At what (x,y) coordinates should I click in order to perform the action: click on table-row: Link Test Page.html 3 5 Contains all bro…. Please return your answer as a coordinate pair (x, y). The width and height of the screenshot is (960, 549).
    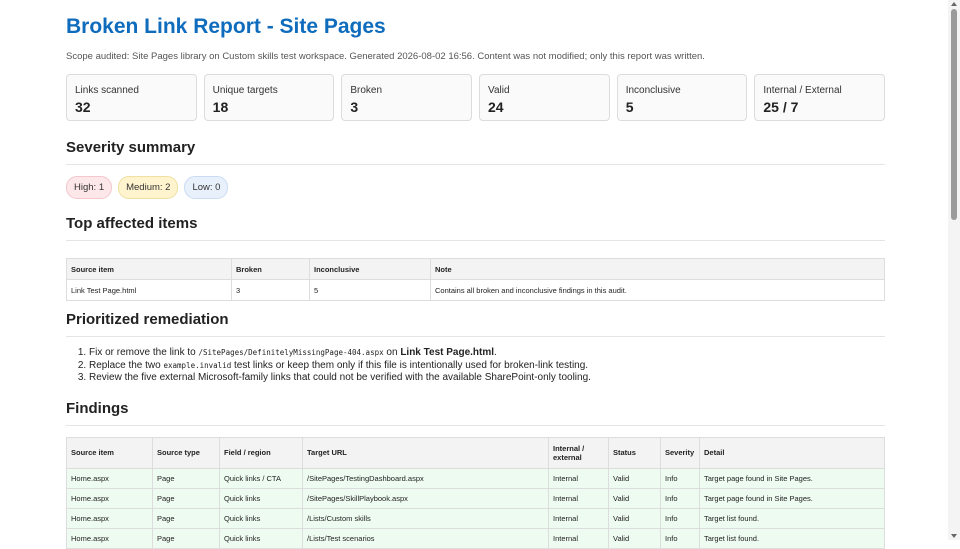
    Looking at the image, I should click on (475, 290).